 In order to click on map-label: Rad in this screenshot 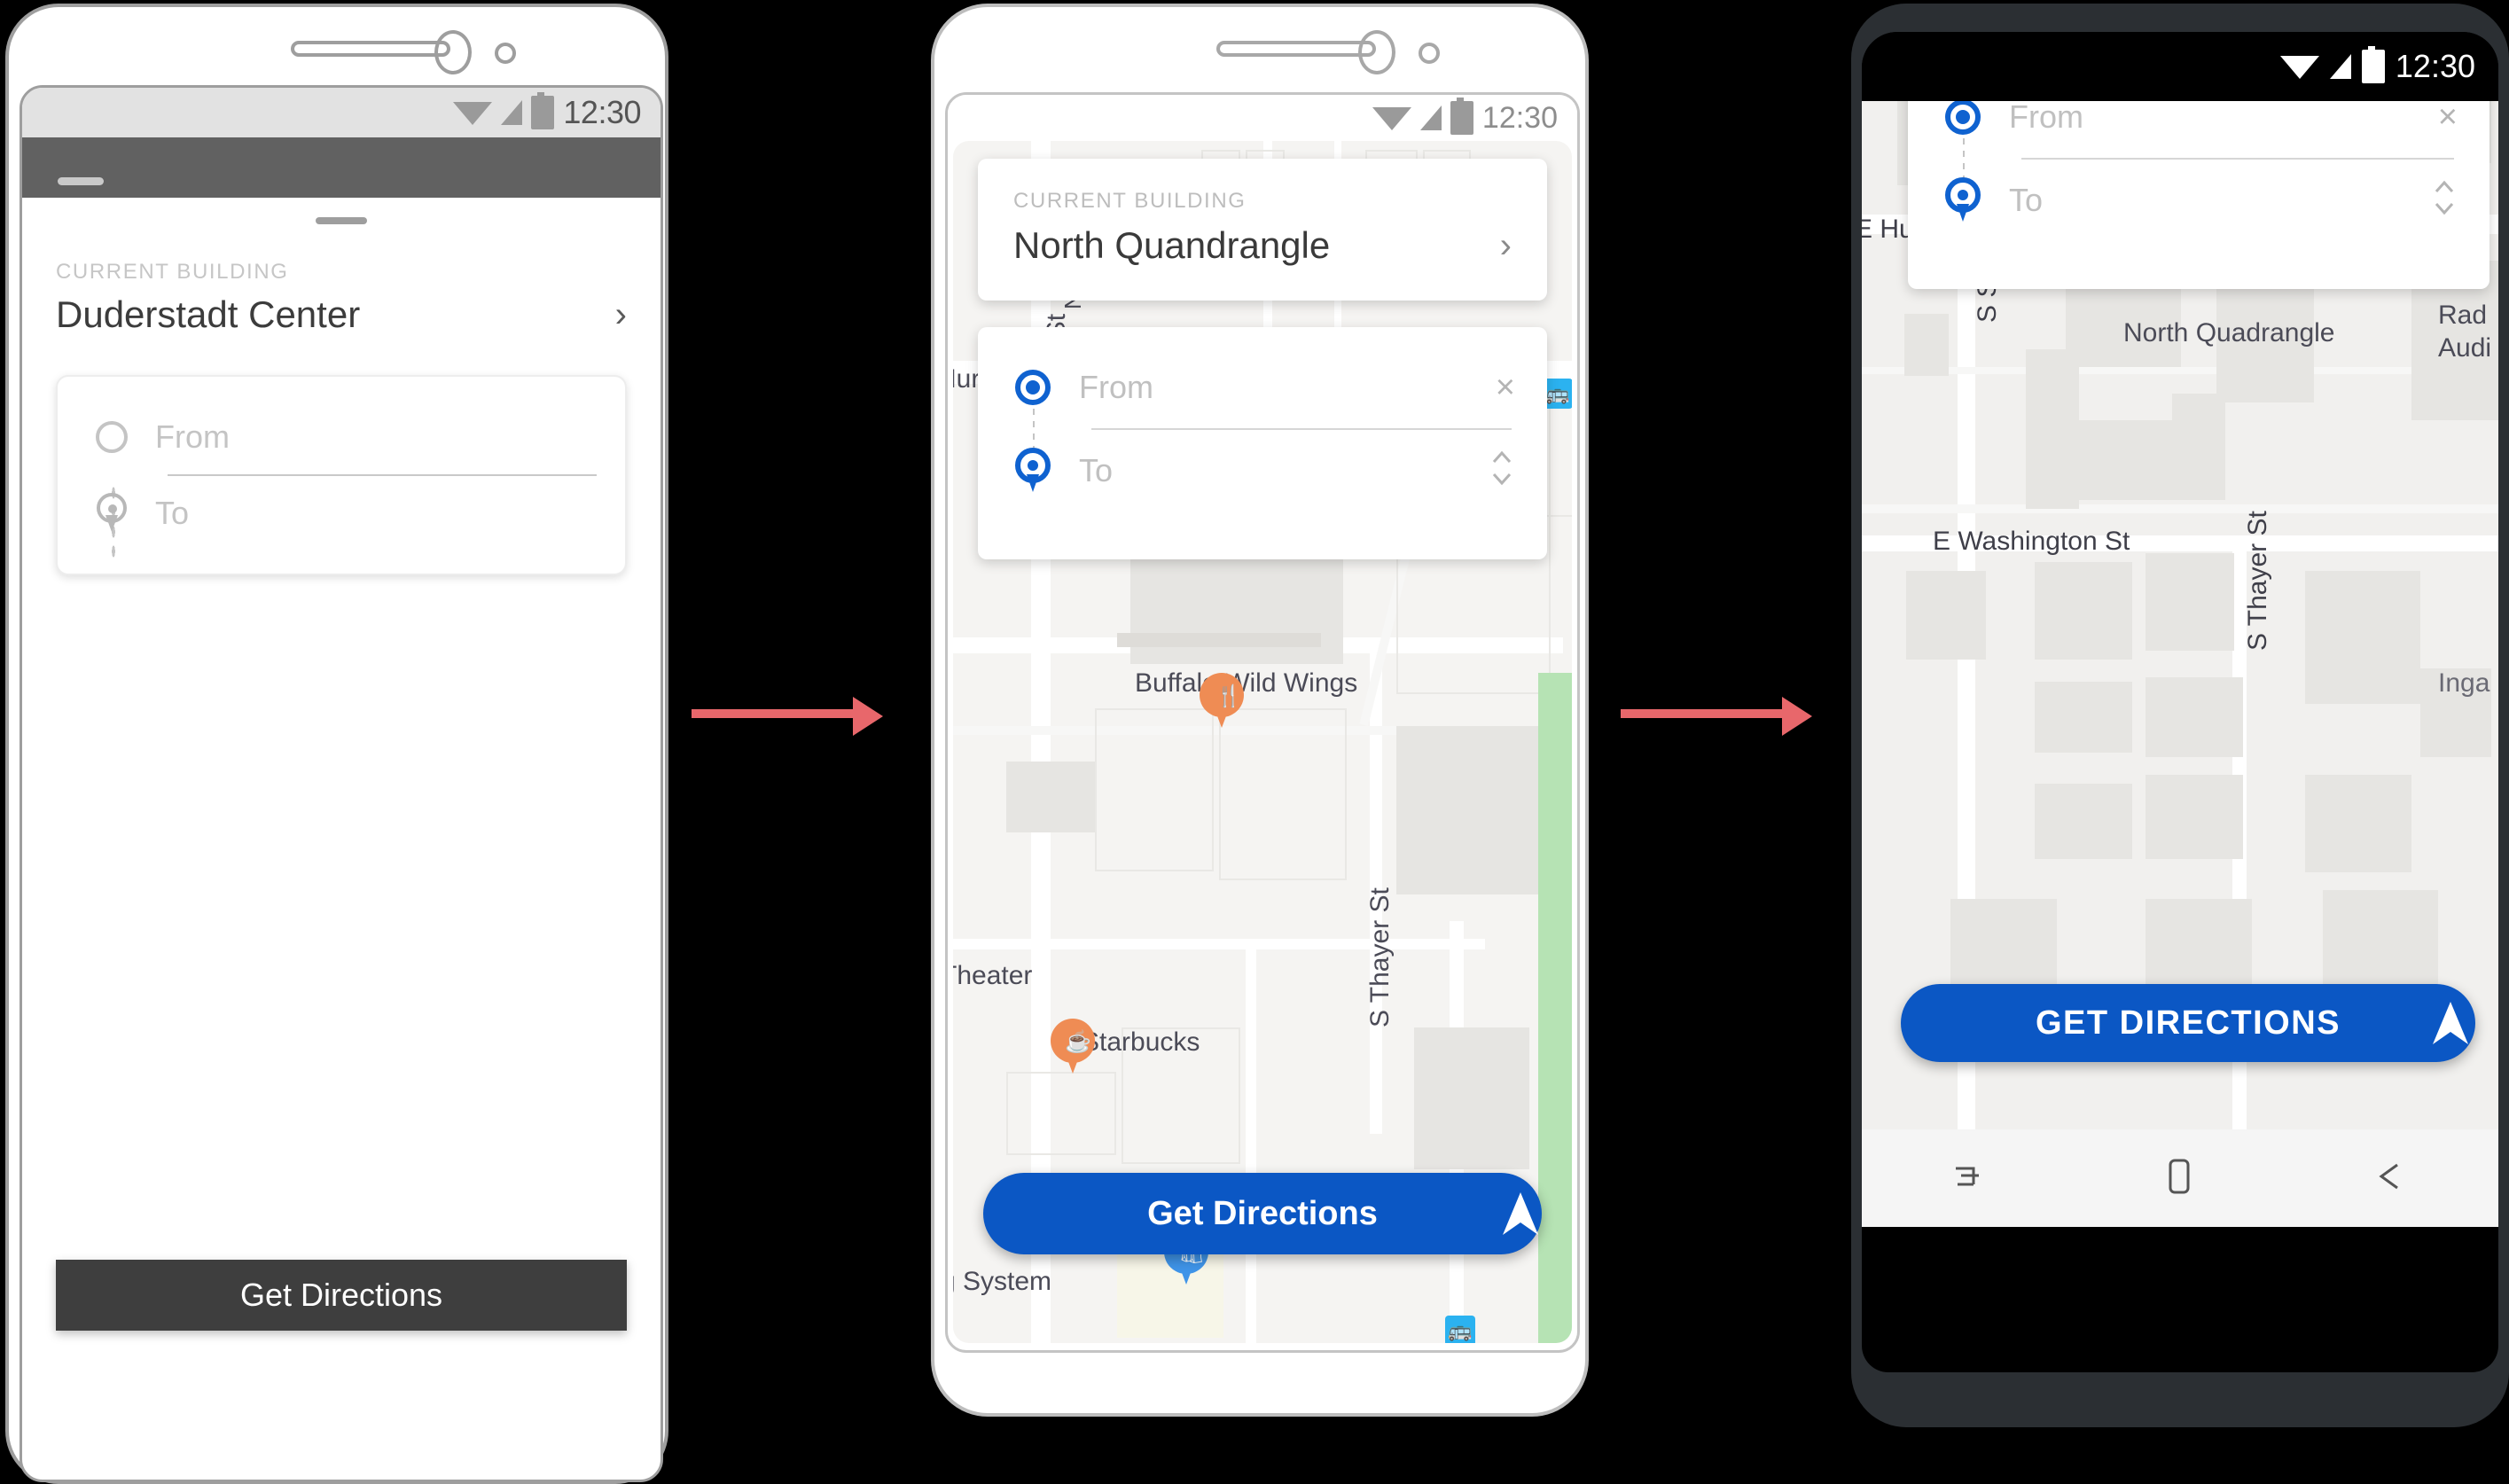, I will do `click(2463, 315)`.